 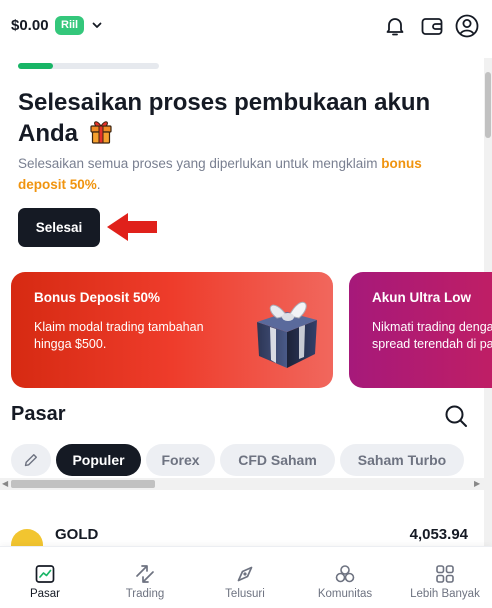 I want to click on nav-item-pasar: Pasar, so click(x=45, y=577).